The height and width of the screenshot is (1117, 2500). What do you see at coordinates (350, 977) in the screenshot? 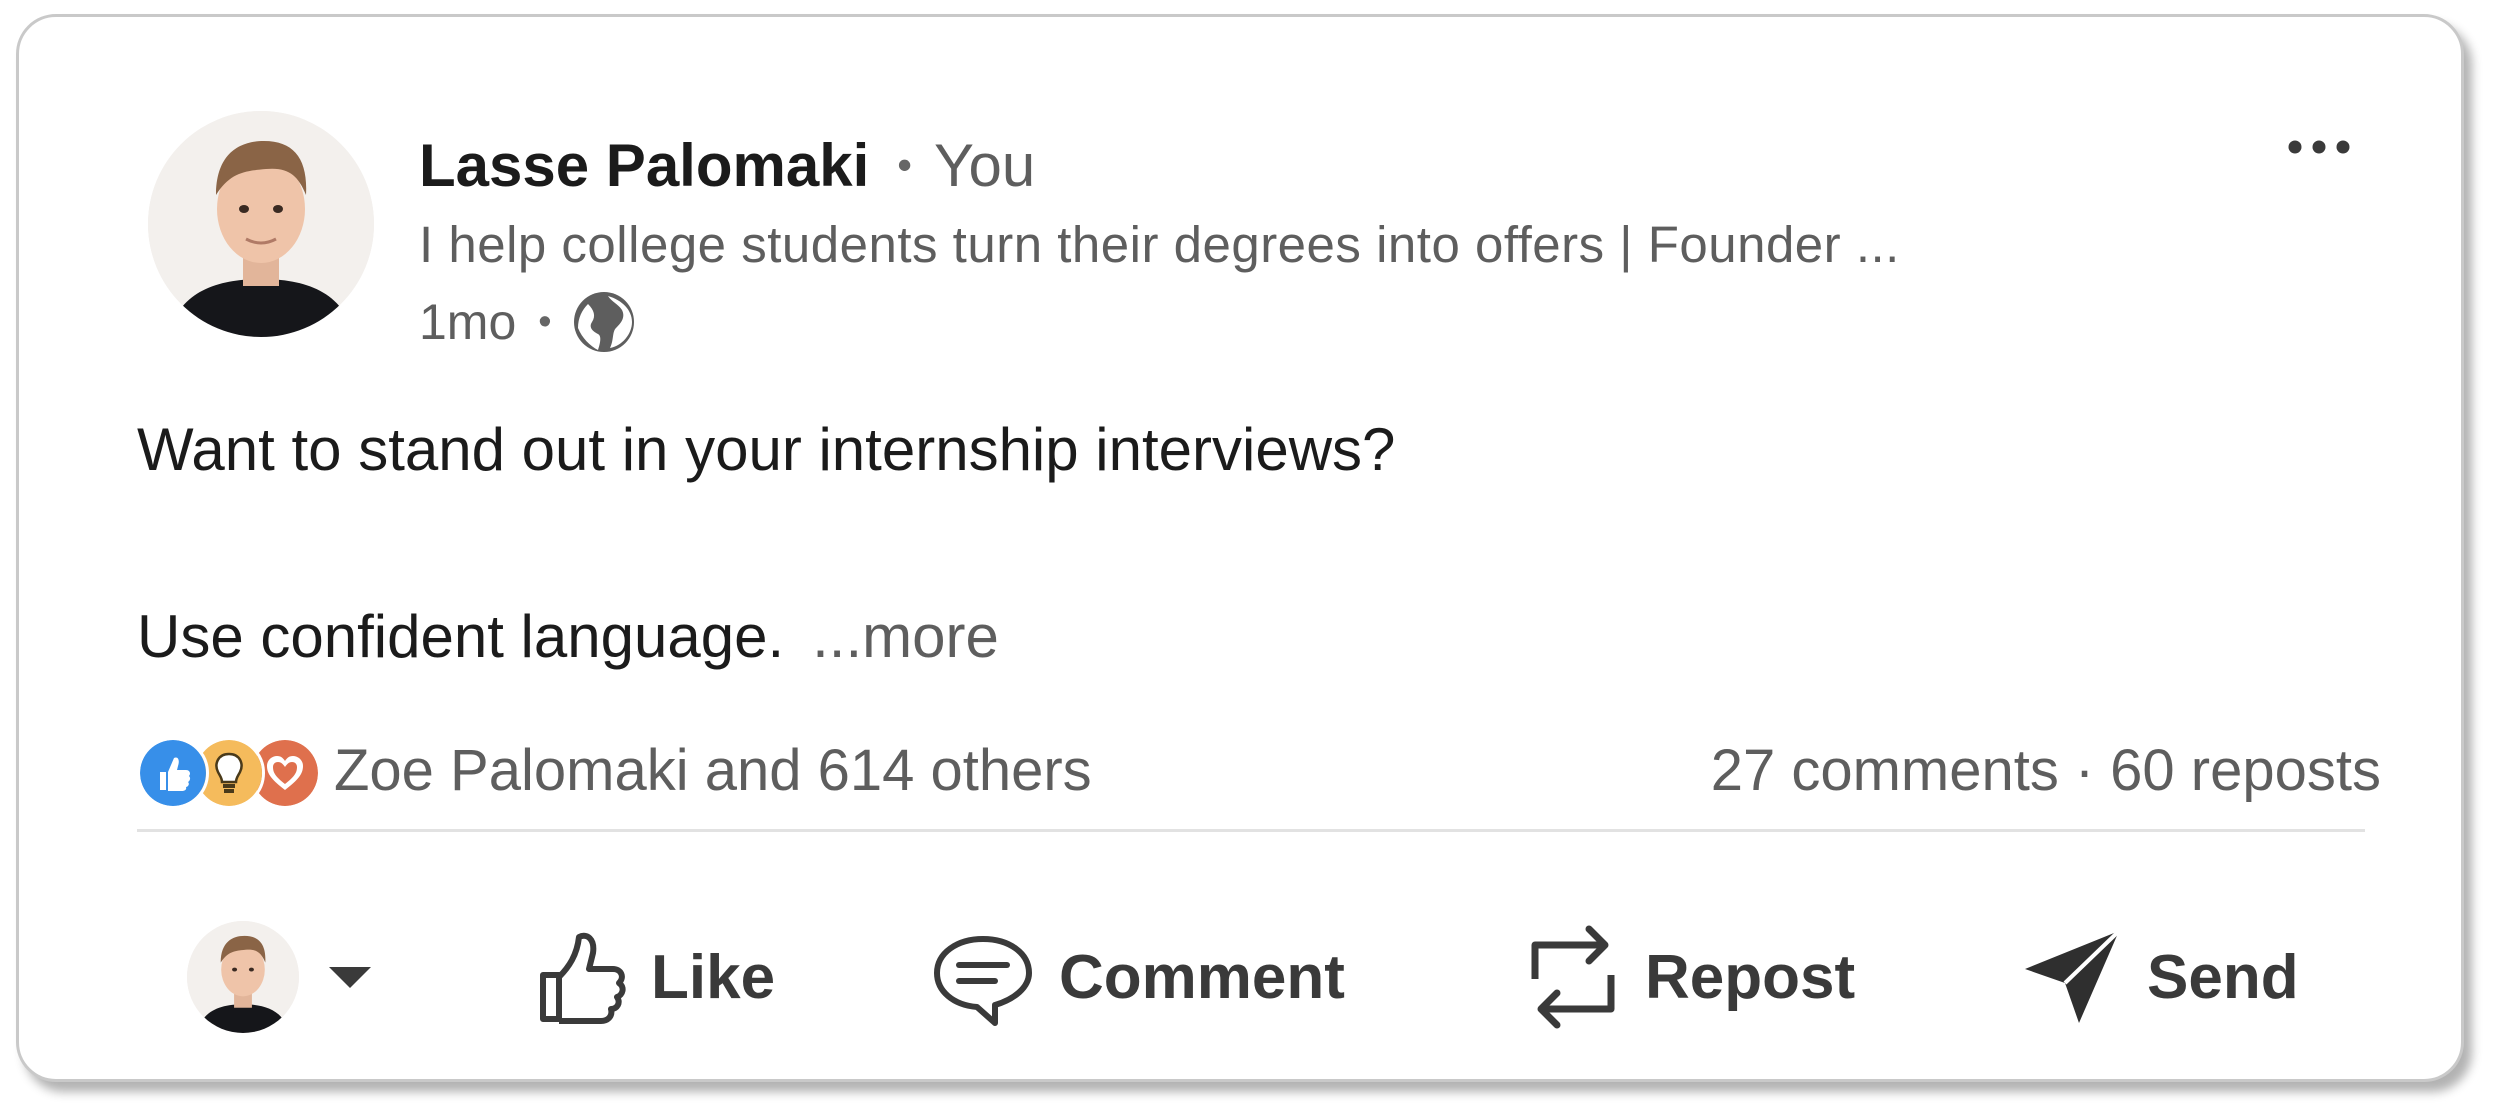
I see `caret-down-icon` at bounding box center [350, 977].